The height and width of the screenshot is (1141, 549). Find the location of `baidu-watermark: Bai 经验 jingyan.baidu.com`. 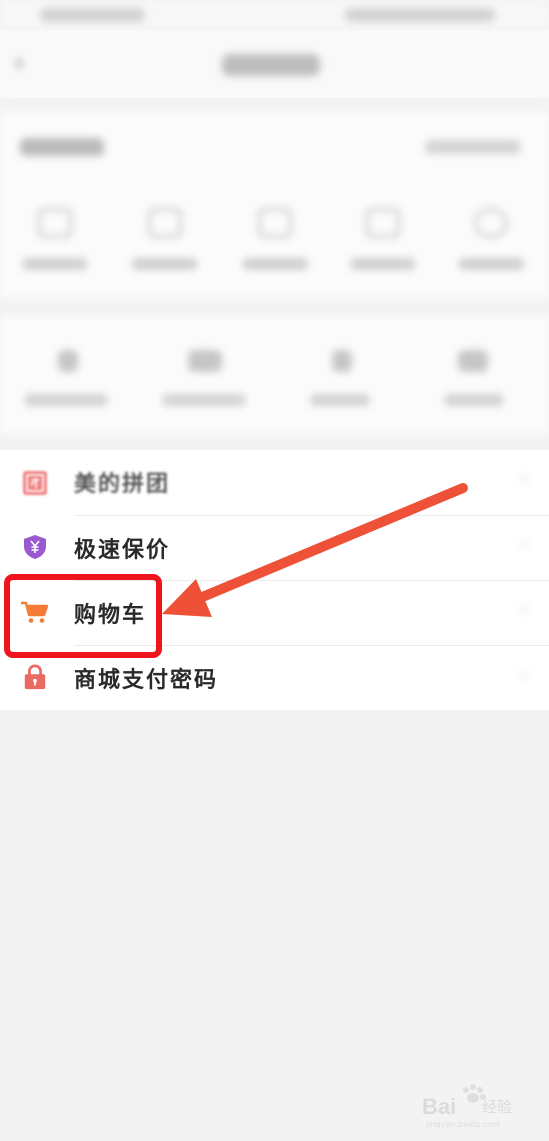

baidu-watermark: Bai 经验 jingyan.baidu.com is located at coordinates (480, 1105).